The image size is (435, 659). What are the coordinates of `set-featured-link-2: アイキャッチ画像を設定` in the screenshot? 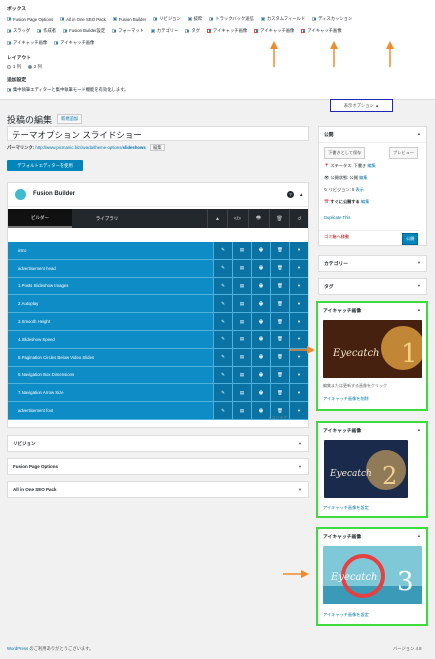 It's located at (346, 508).